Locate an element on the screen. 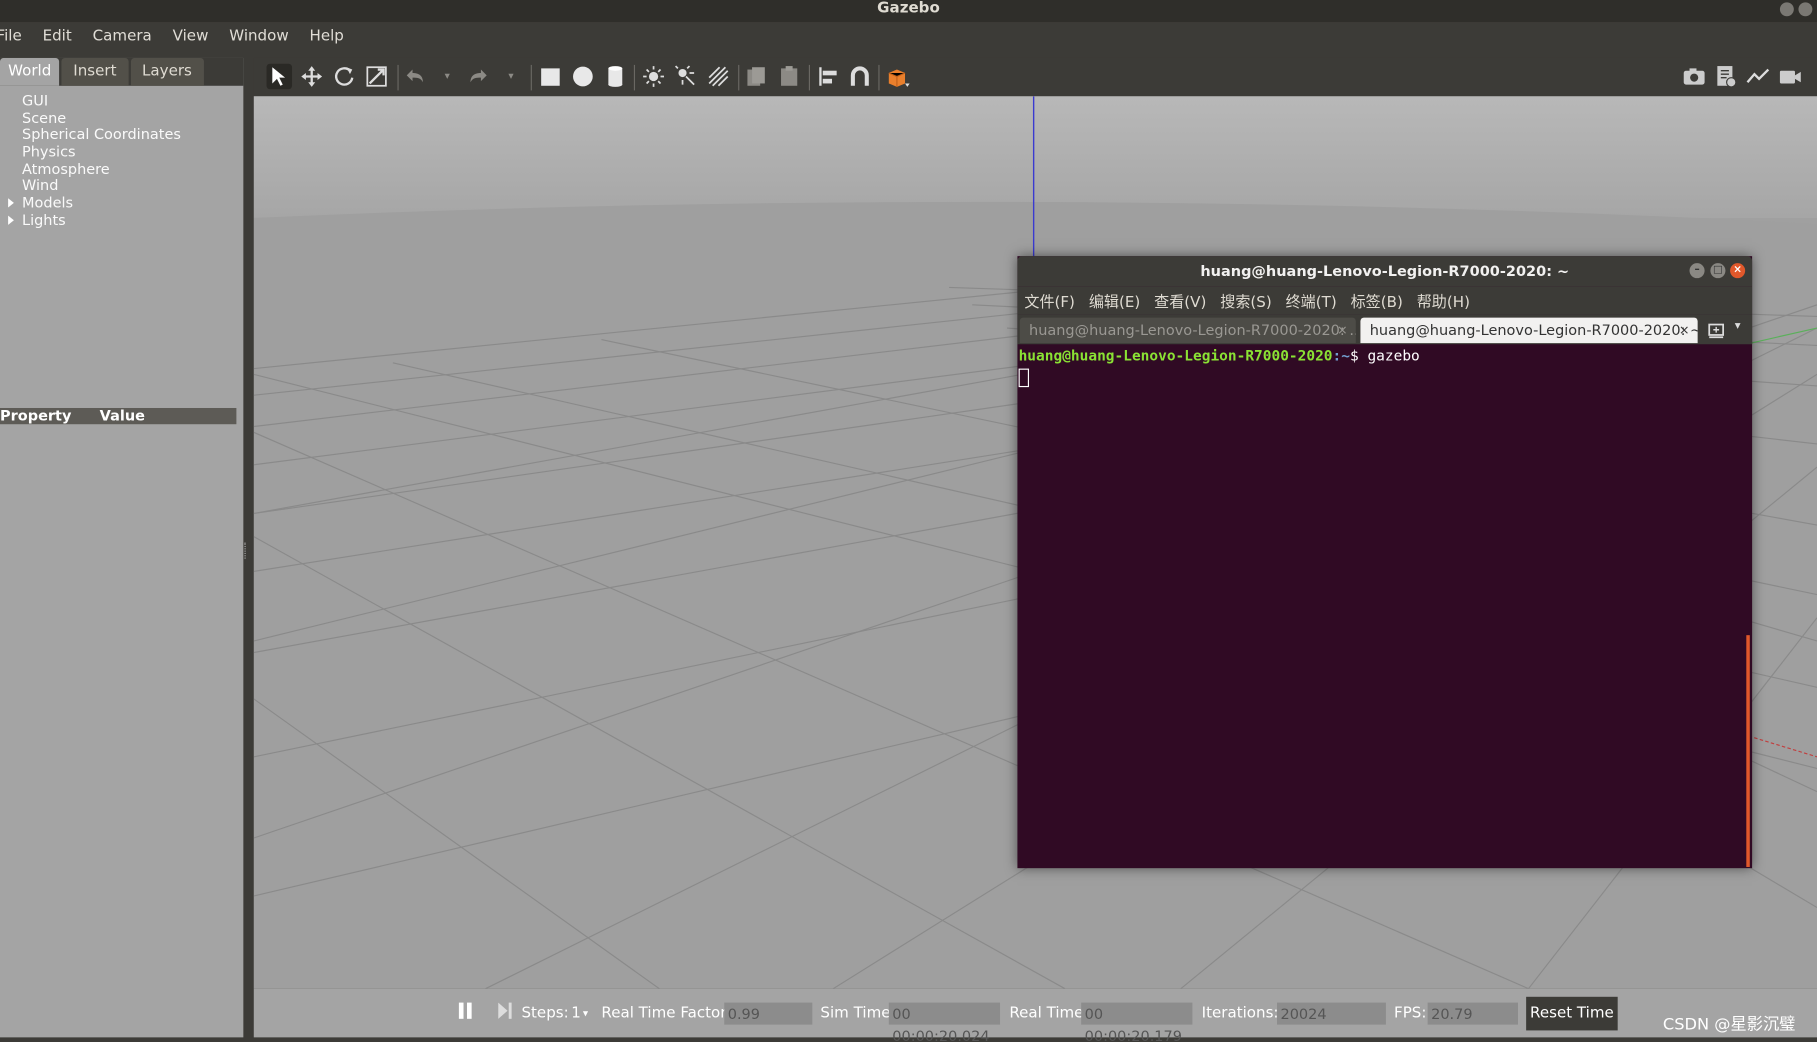 Image resolution: width=1817 pixels, height=1042 pixels. snap-icon is located at coordinates (859, 76).